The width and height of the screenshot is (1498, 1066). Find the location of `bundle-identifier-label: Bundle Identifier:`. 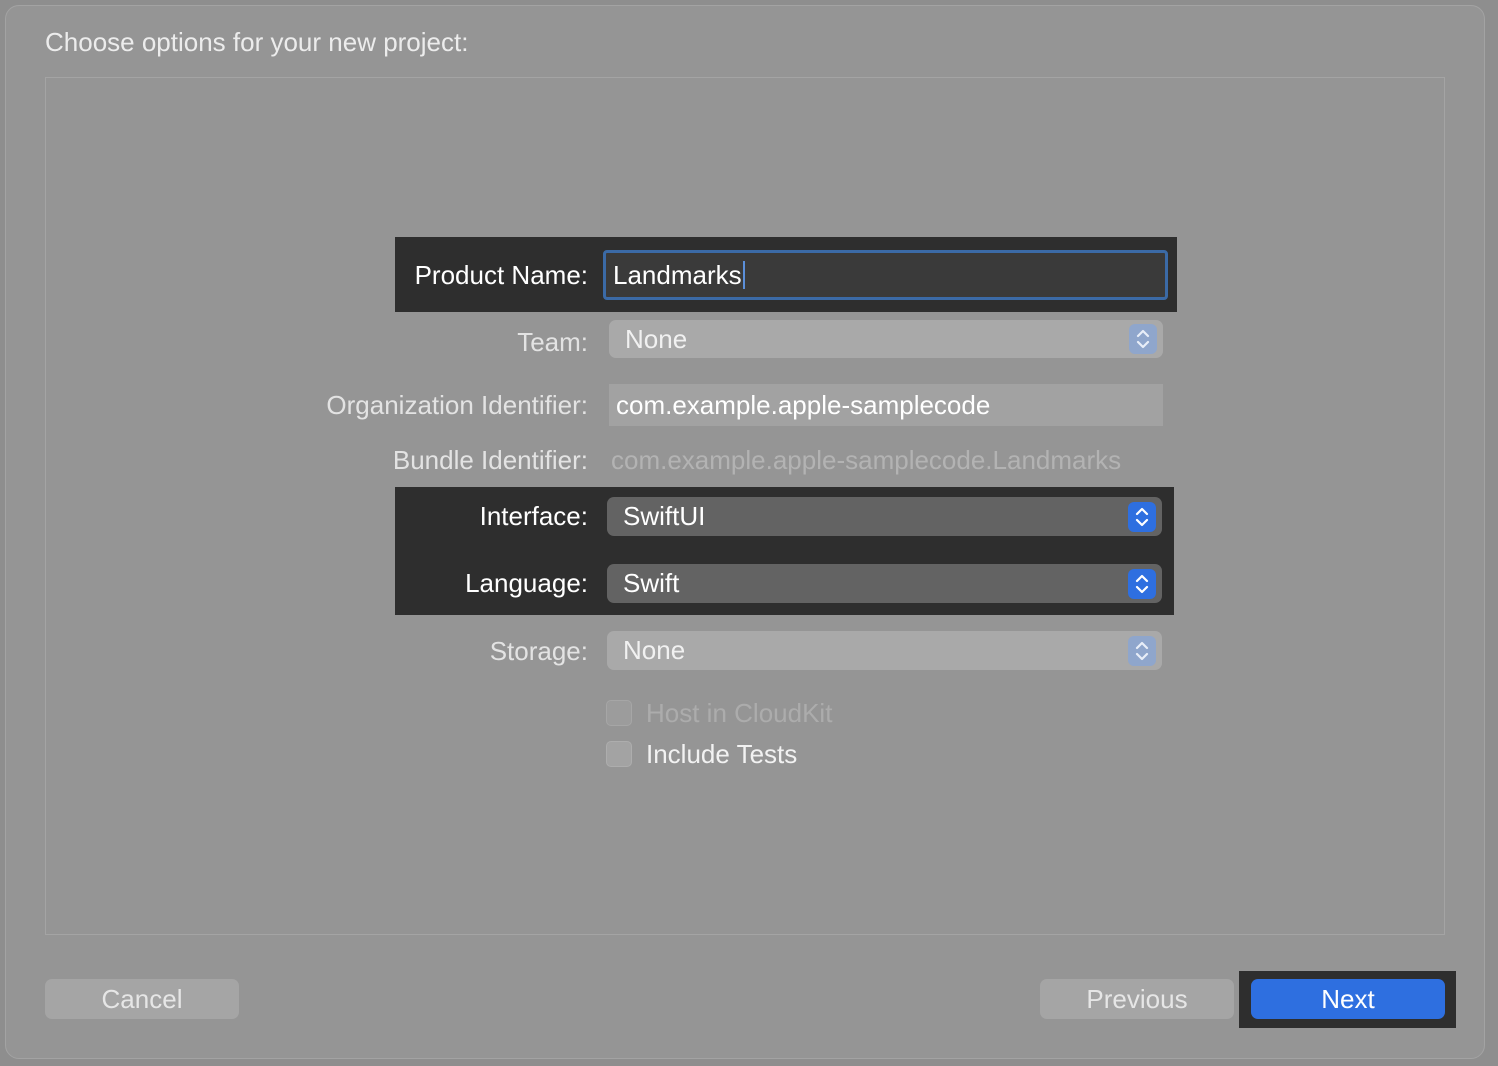

bundle-identifier-label: Bundle Identifier: is located at coordinates (490, 460).